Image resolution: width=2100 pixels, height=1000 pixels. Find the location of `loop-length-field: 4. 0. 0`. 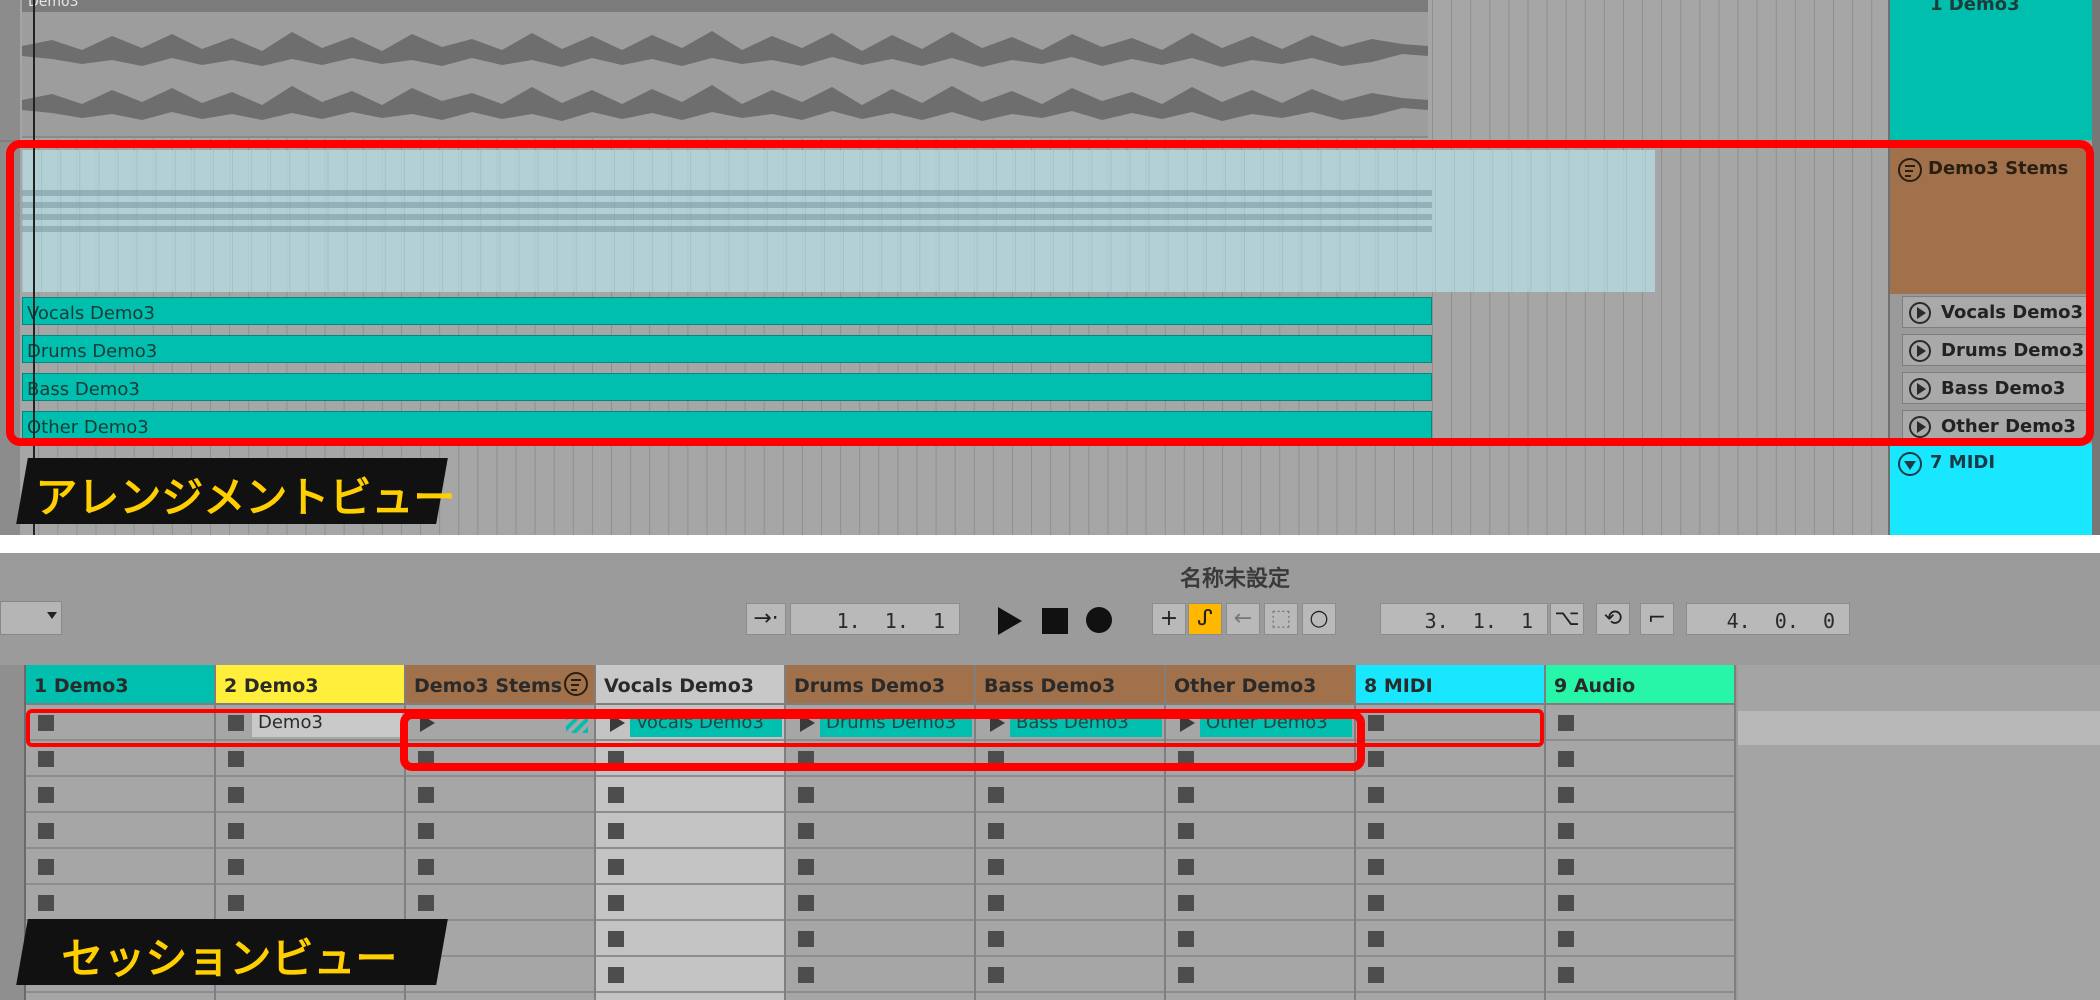

loop-length-field: 4. 0. 0 is located at coordinates (1768, 619).